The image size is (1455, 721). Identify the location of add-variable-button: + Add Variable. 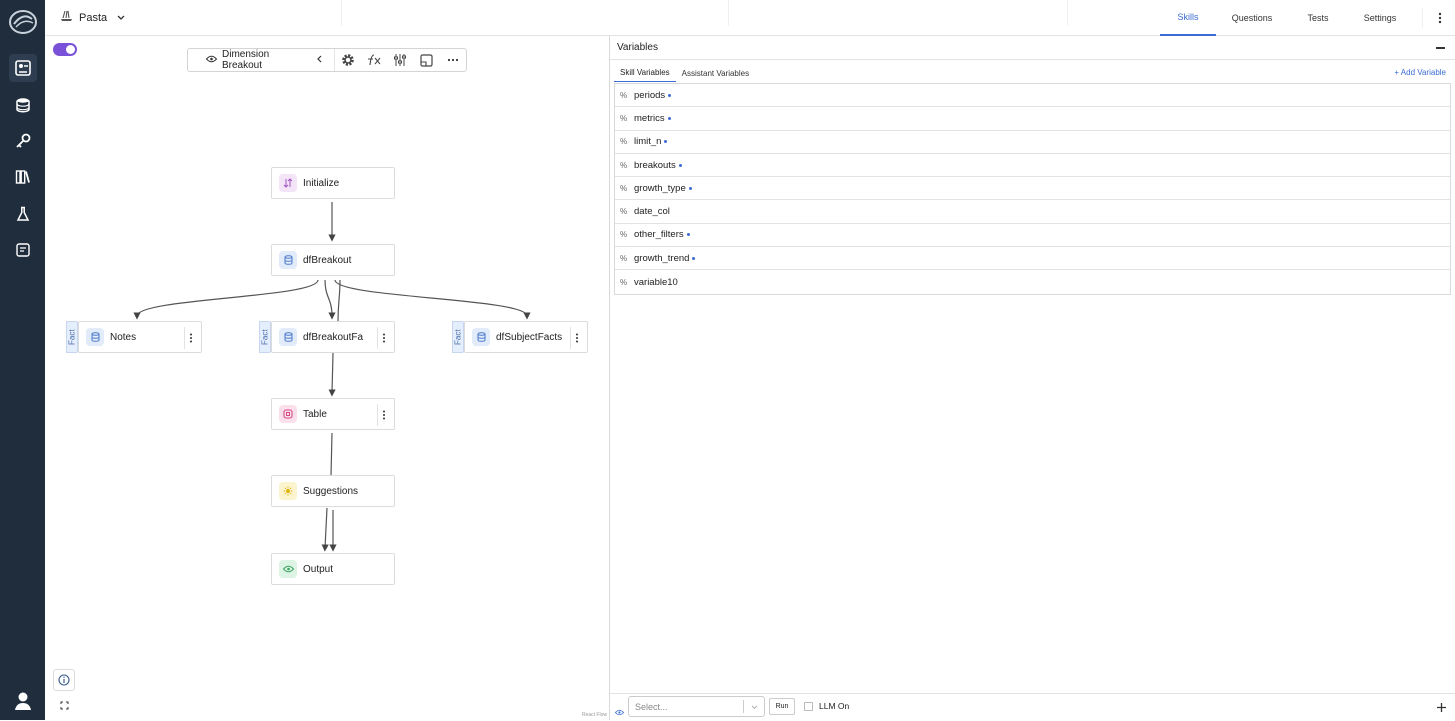
(1420, 72).